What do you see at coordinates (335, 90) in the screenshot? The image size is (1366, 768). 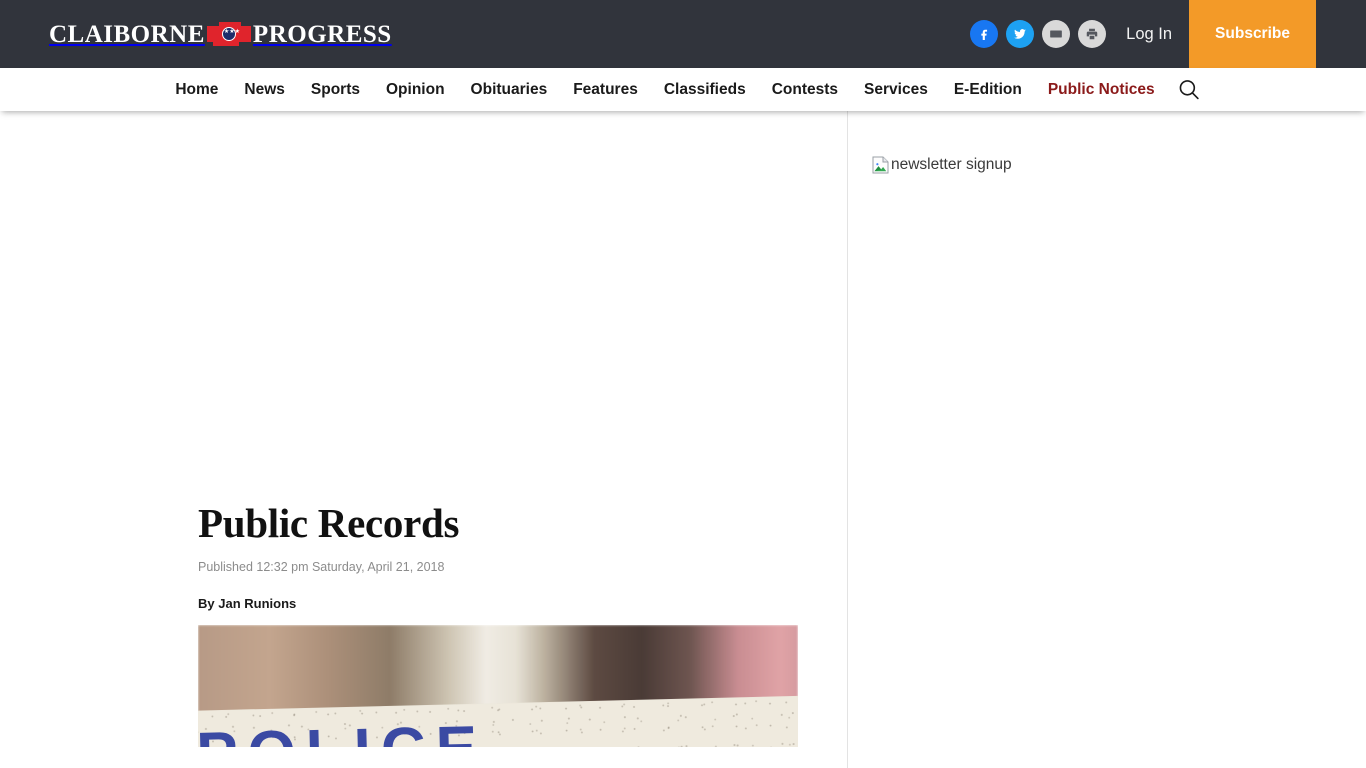 I see `nav-item-sports: Sports` at bounding box center [335, 90].